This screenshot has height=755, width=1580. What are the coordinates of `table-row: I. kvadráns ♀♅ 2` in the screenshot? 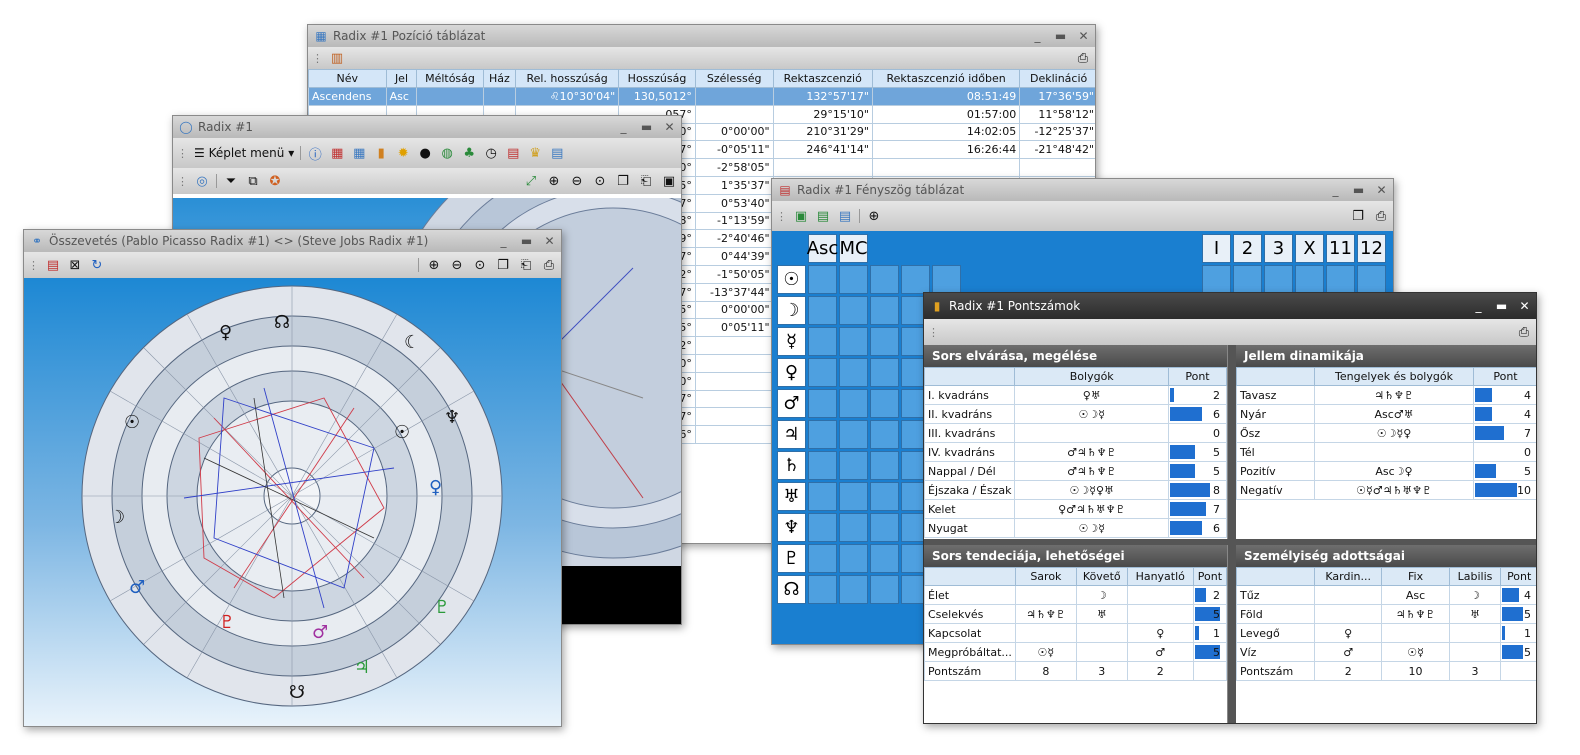 It's located at (1075, 395).